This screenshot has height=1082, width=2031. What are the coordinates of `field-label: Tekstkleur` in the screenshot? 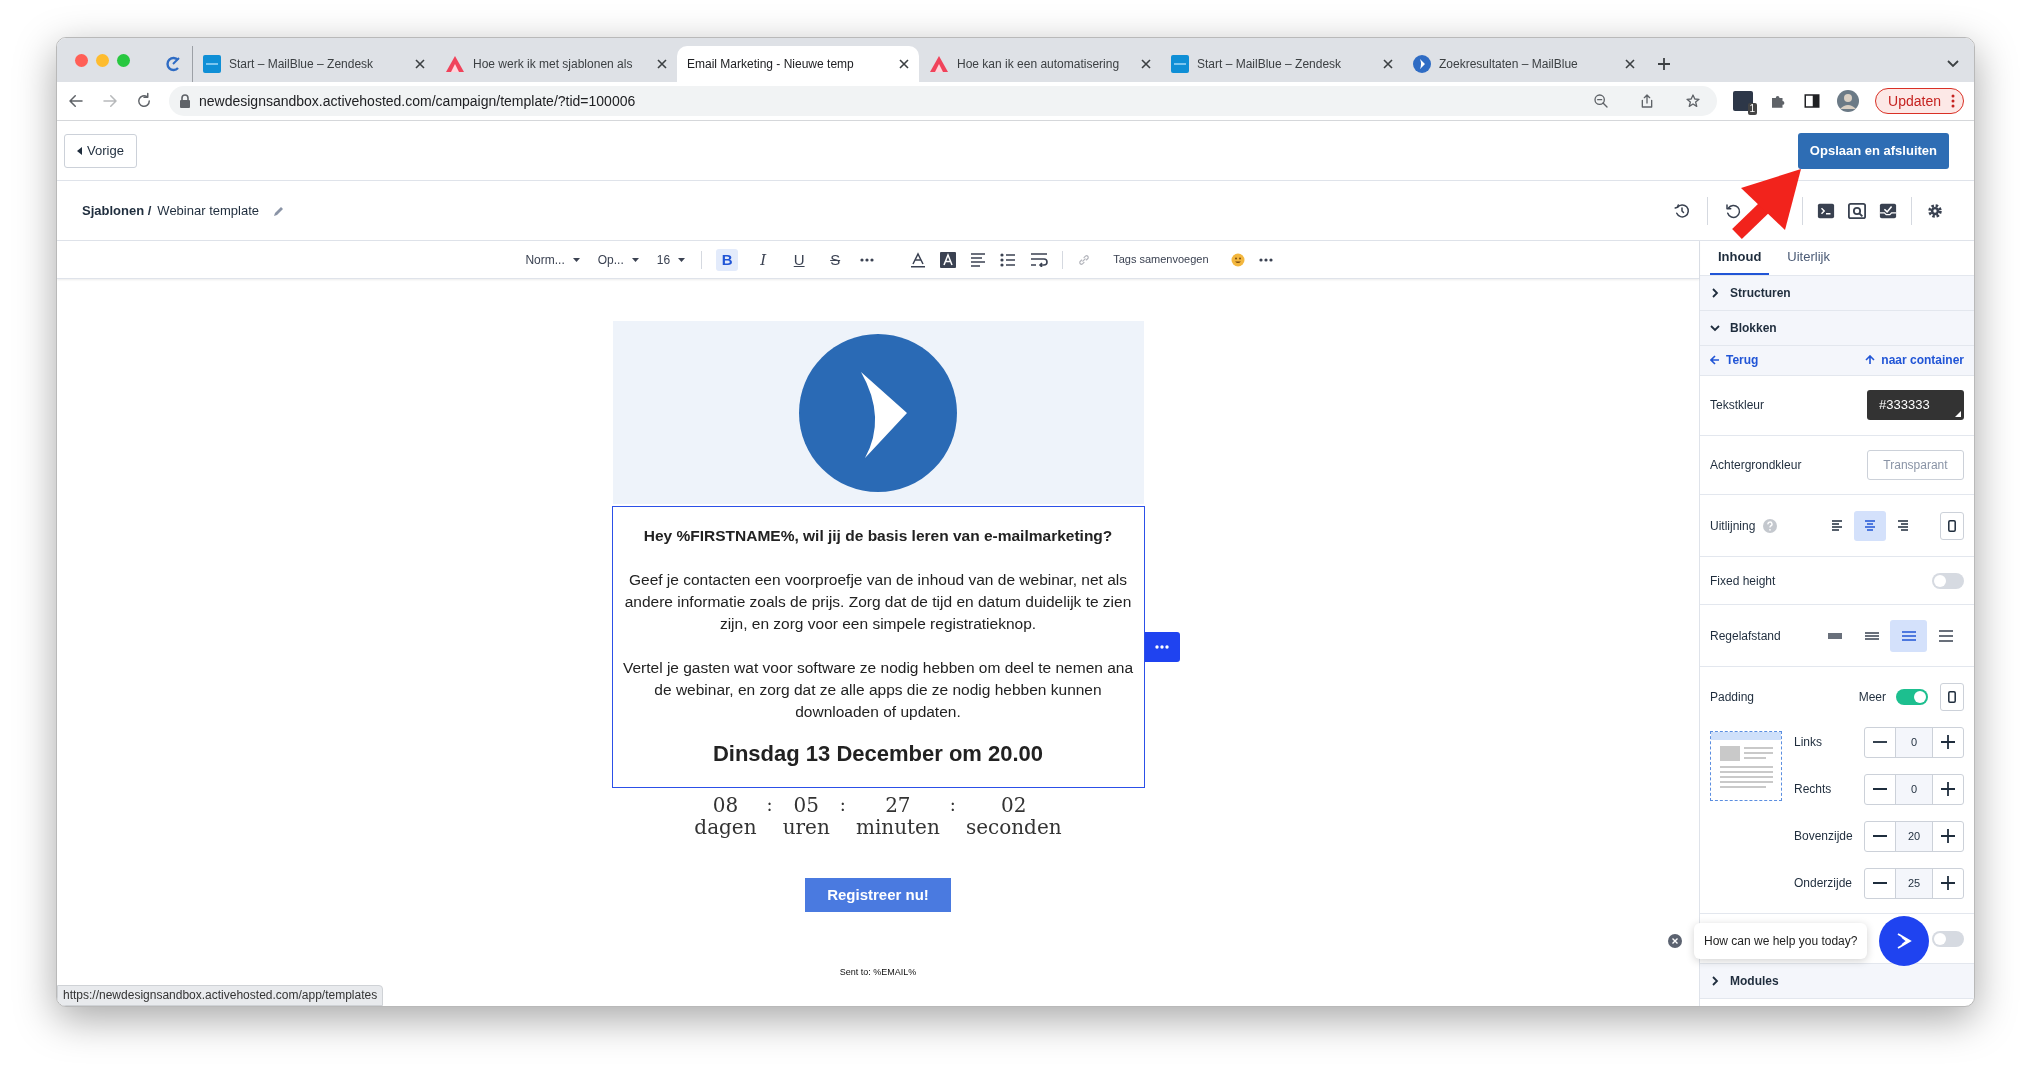 It's located at (1737, 406).